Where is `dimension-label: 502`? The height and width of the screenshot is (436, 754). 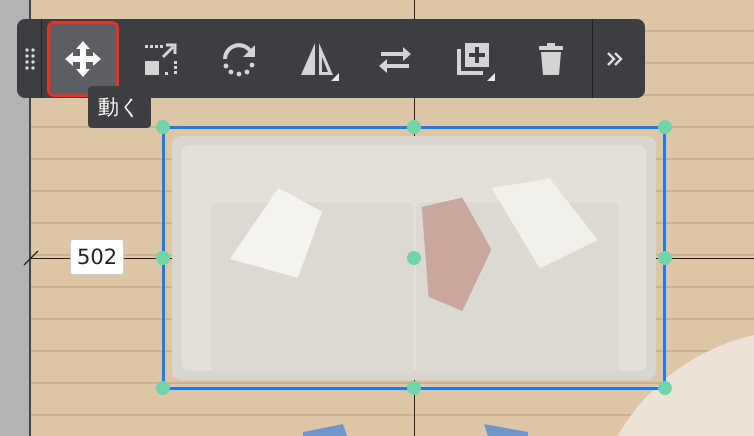 dimension-label: 502 is located at coordinates (97, 257).